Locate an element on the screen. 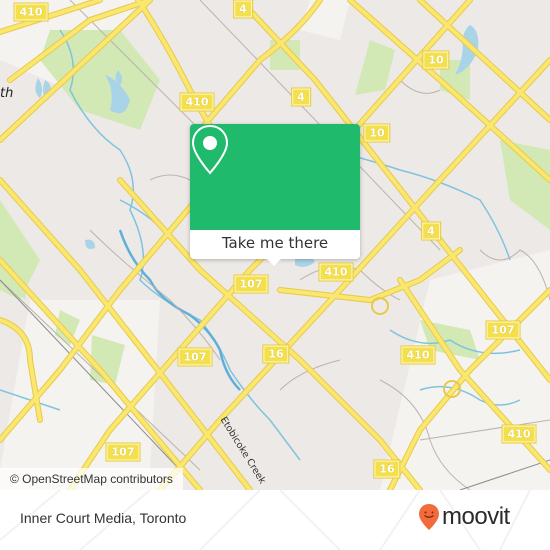 The width and height of the screenshot is (550, 550). take-me-there-button: Take me there is located at coordinates (275, 244).